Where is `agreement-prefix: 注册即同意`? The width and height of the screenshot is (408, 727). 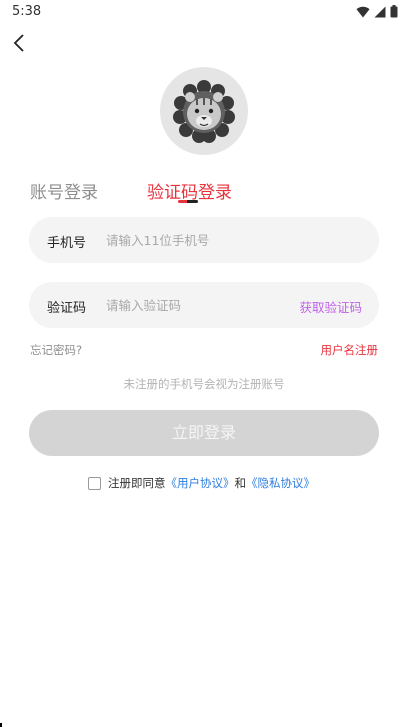 agreement-prefix: 注册即同意 is located at coordinates (137, 483).